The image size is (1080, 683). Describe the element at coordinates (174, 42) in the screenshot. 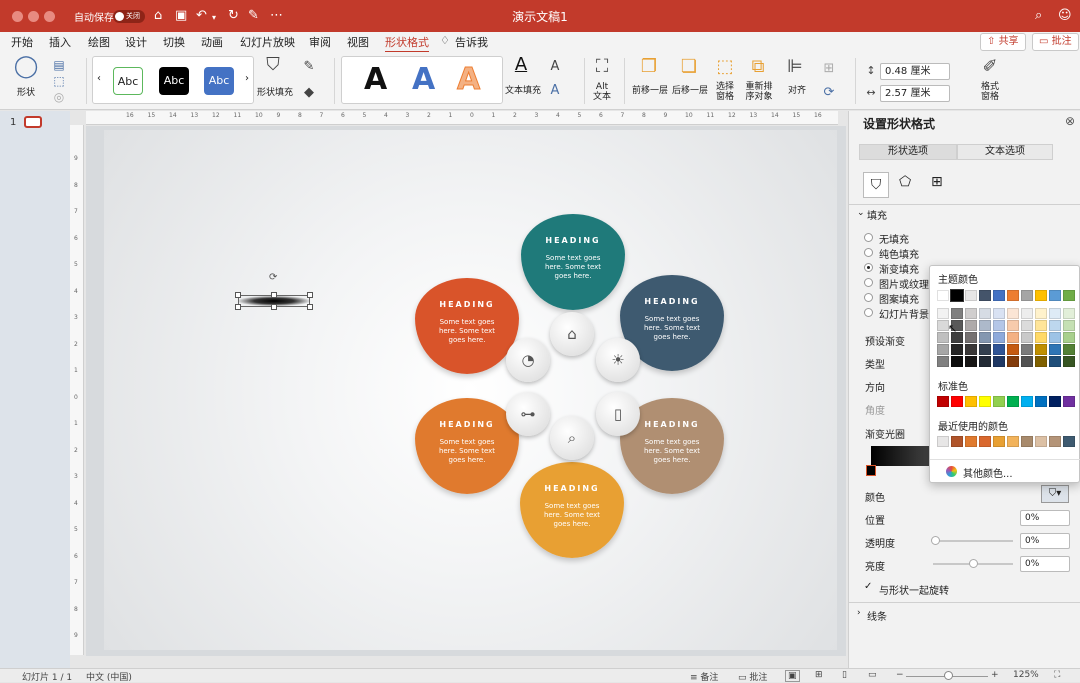

I see `tab-transitions: 切换` at that location.